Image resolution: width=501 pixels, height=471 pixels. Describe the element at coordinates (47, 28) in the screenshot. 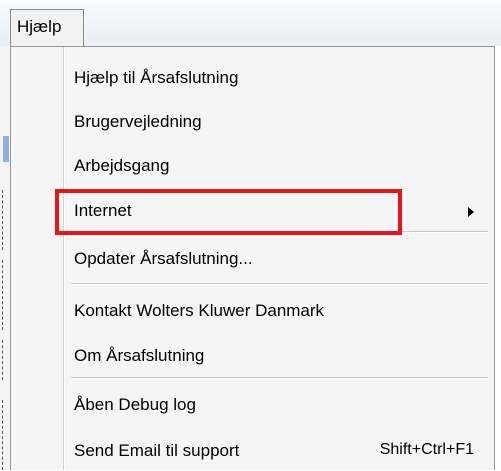

I see `menu-help-tab: Hjælp` at that location.